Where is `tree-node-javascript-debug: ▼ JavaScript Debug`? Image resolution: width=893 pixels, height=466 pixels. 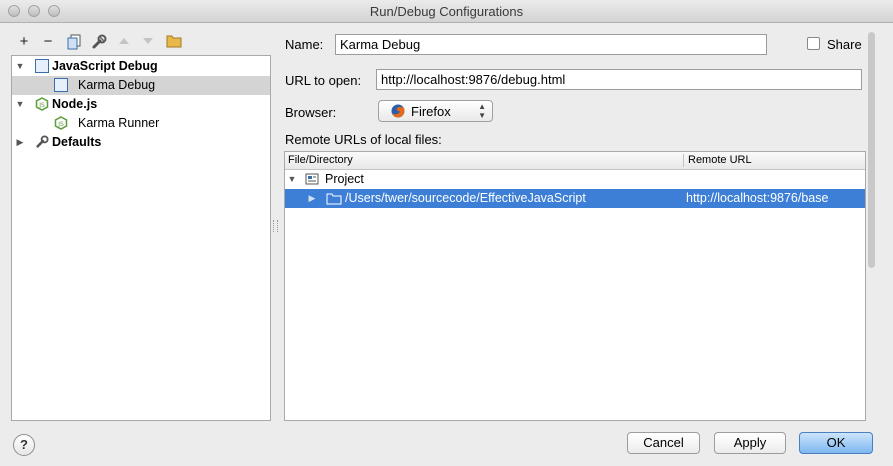 tree-node-javascript-debug: ▼ JavaScript Debug is located at coordinates (141, 66).